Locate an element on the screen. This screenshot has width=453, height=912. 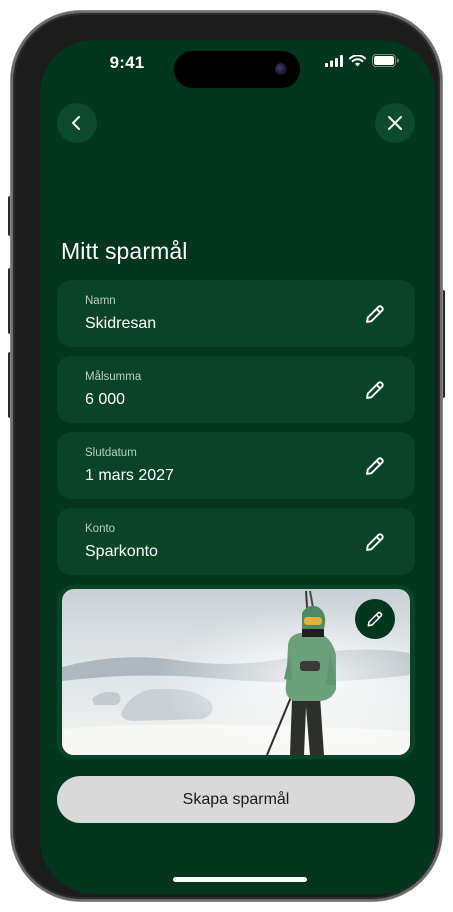
battery-icon is located at coordinates (385, 60).